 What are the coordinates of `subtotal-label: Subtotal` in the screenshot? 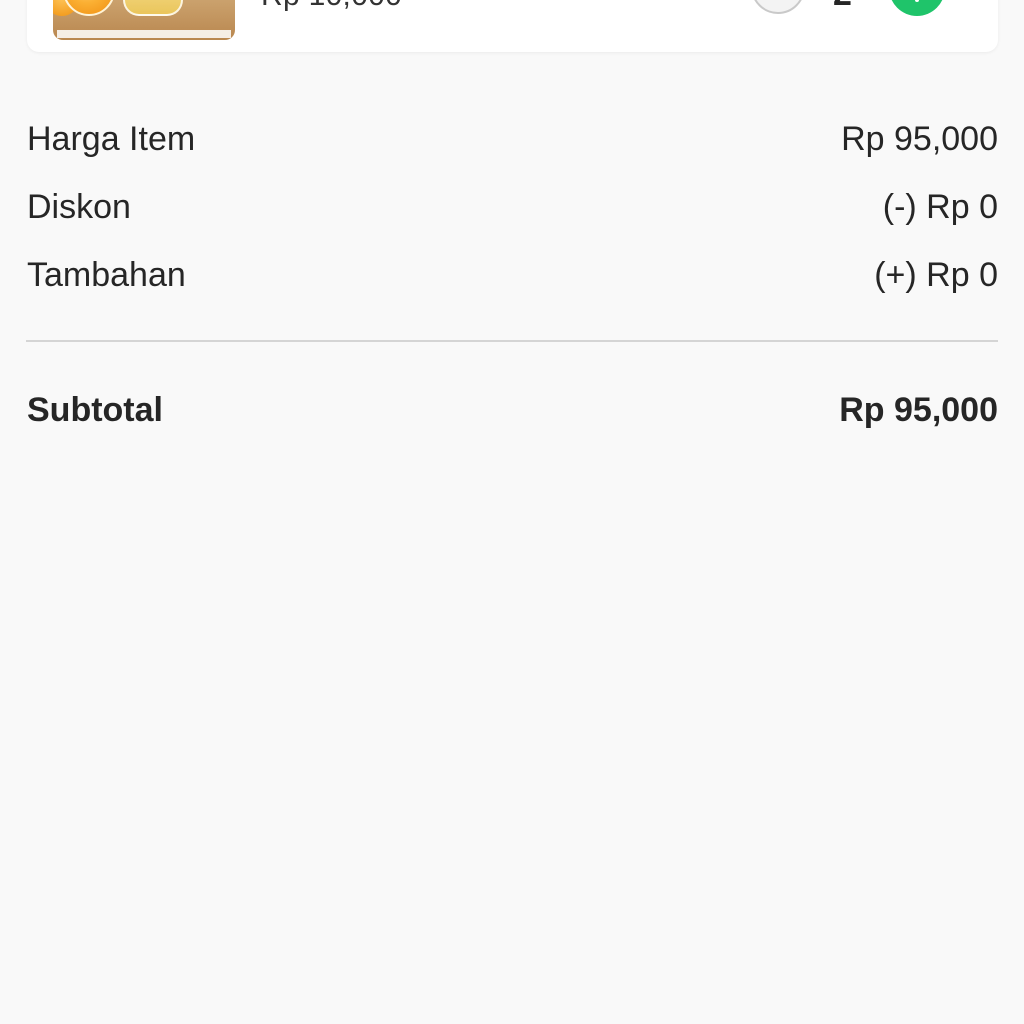 It's located at (95, 409).